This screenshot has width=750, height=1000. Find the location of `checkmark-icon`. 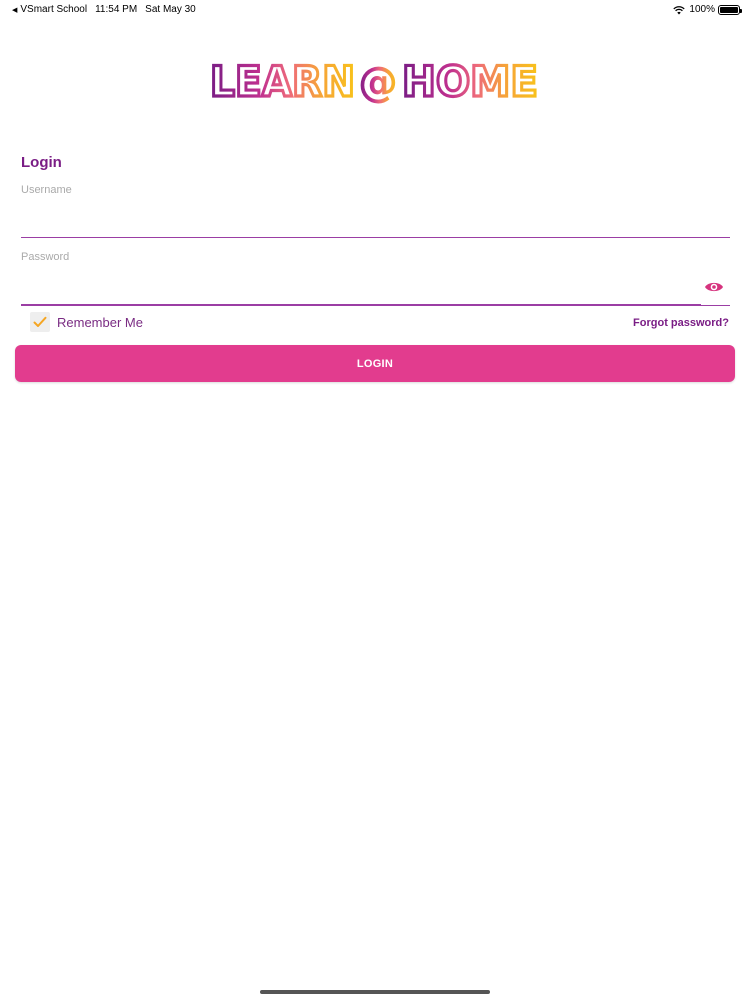

checkmark-icon is located at coordinates (40, 321).